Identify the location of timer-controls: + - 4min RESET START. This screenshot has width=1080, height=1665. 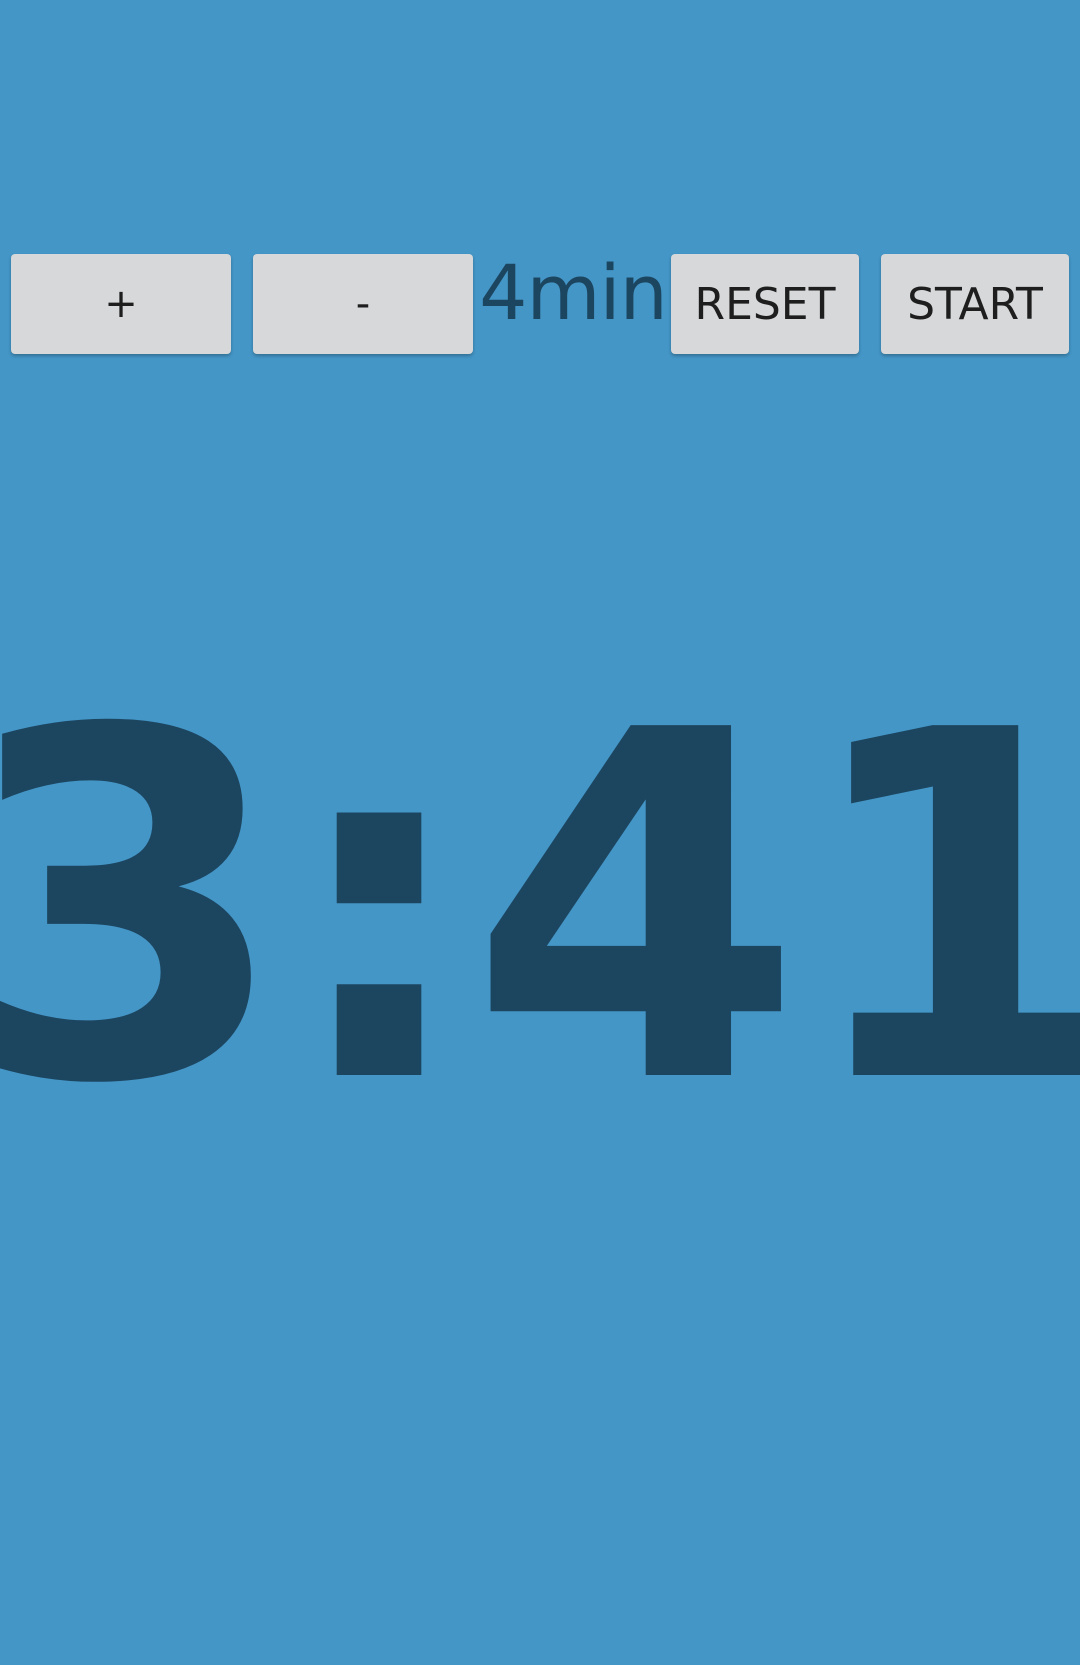
(540, 301).